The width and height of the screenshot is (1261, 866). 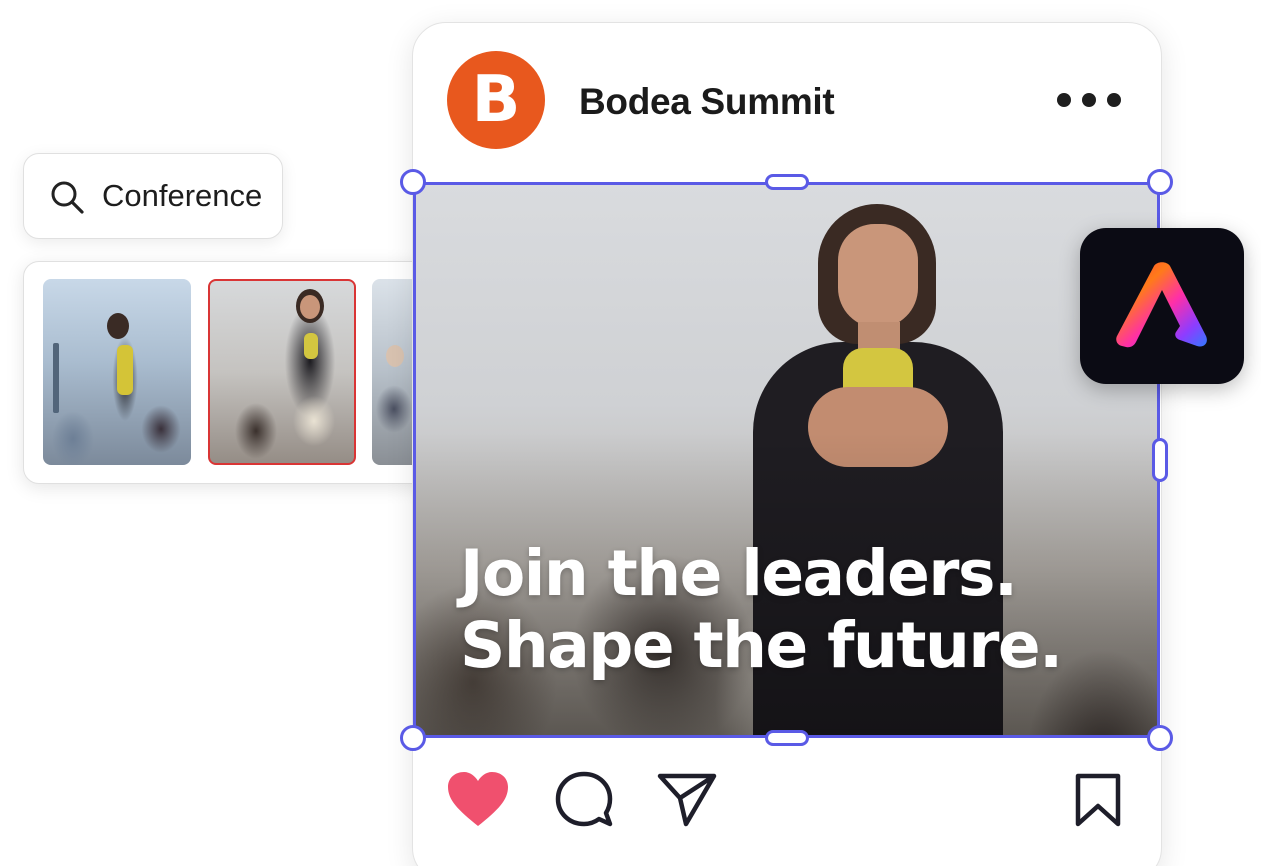 What do you see at coordinates (687, 799) in the screenshot?
I see `share-icon` at bounding box center [687, 799].